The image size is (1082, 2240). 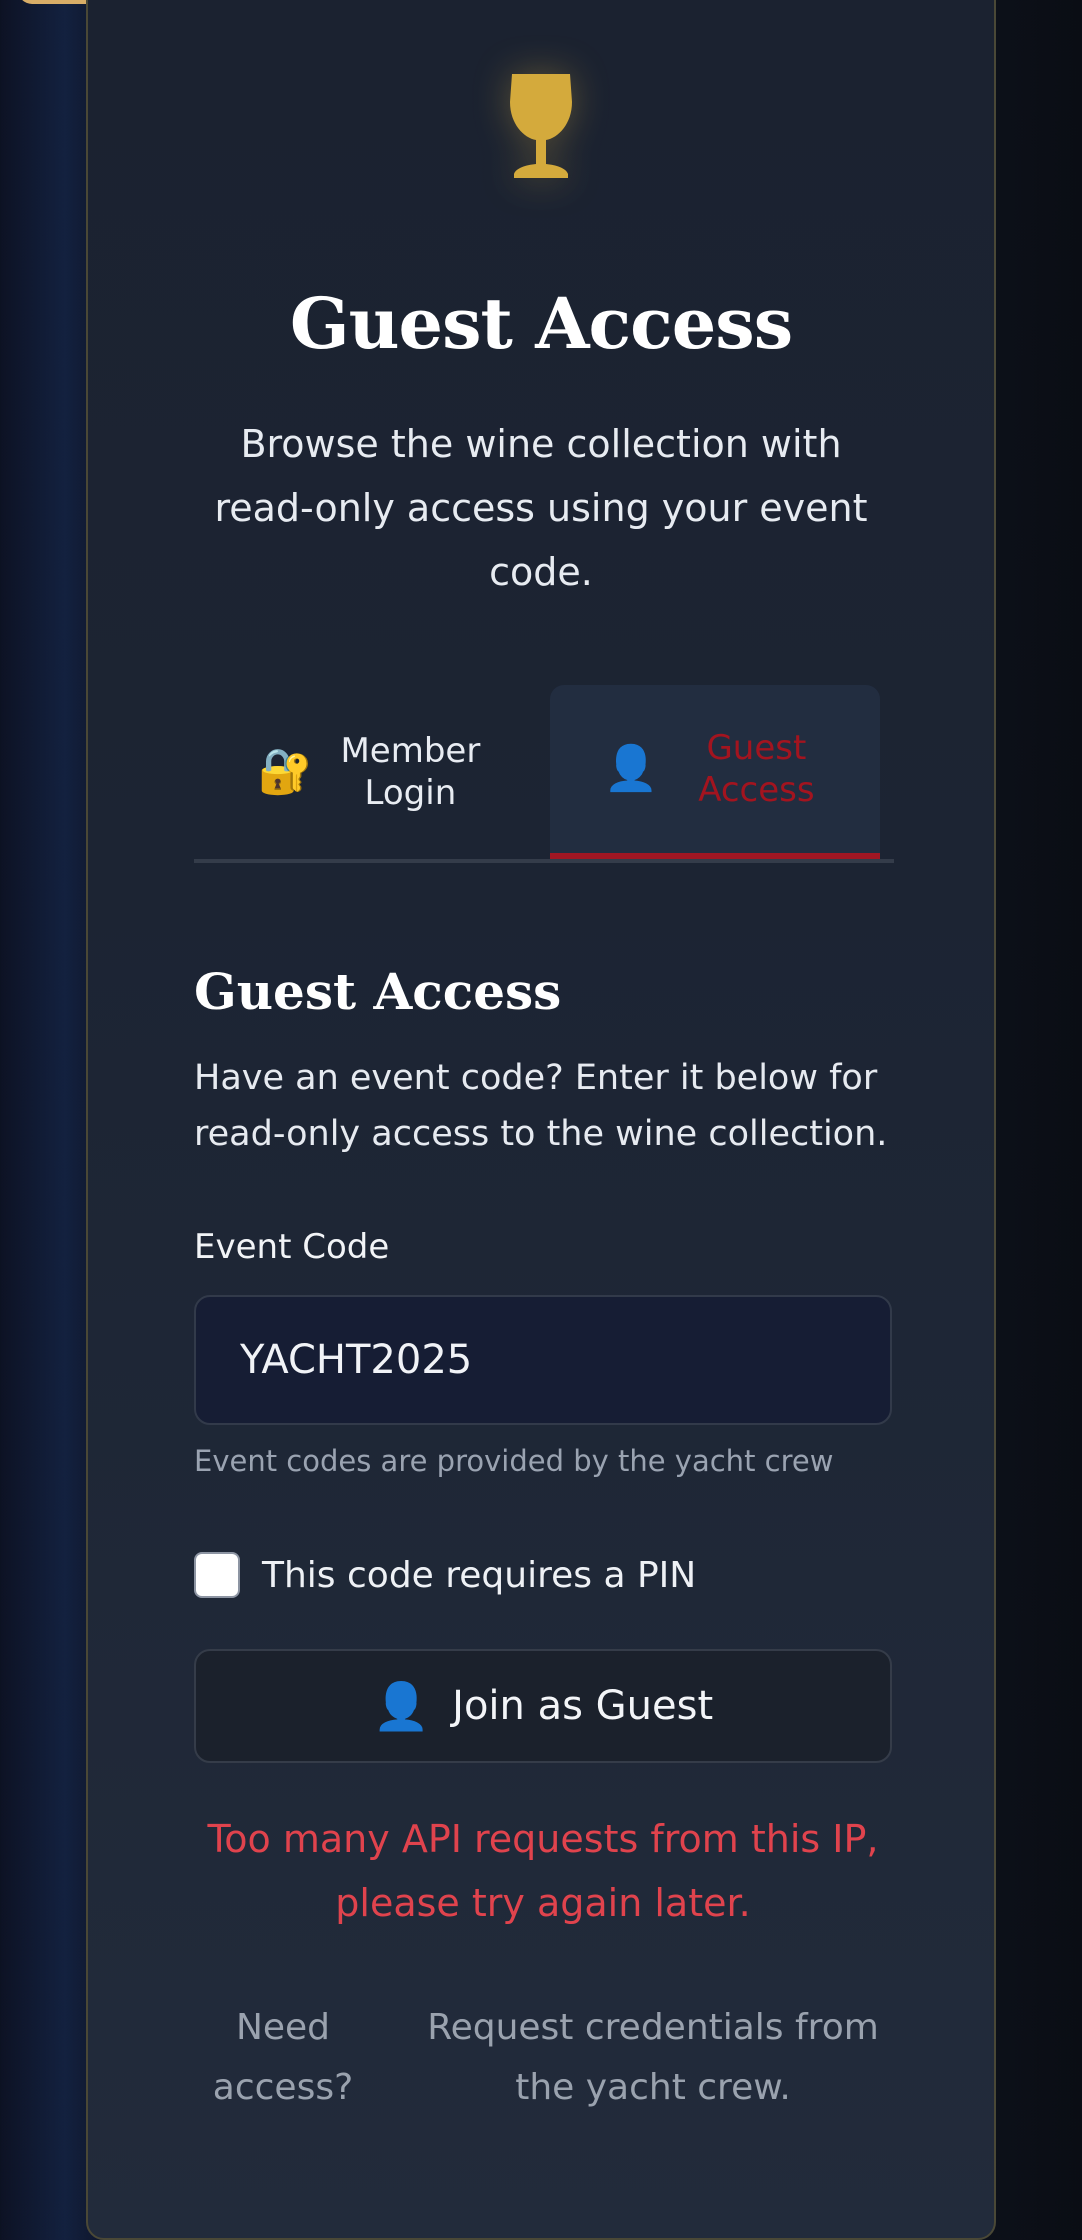 What do you see at coordinates (378, 991) in the screenshot?
I see `section-title: Guest Access` at bounding box center [378, 991].